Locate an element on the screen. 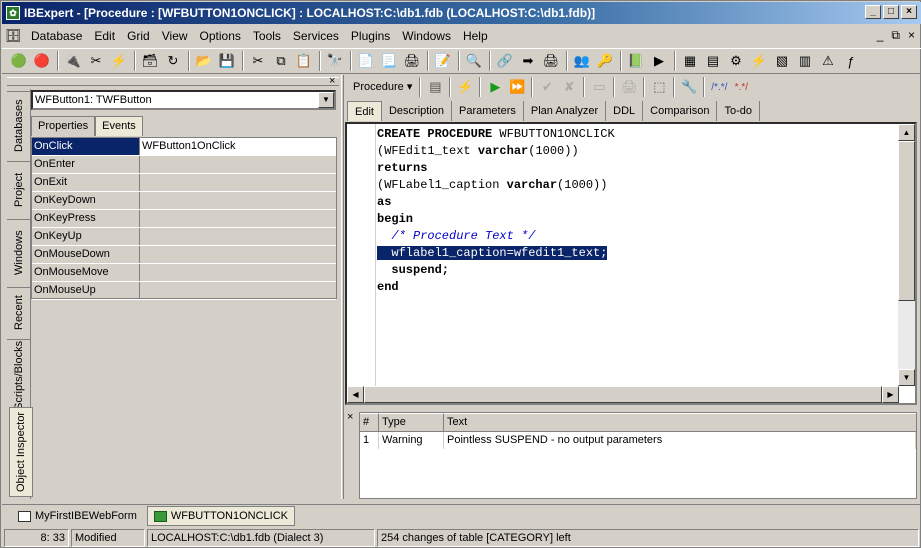  new-procedure-icon: ⚙ is located at coordinates (736, 61).